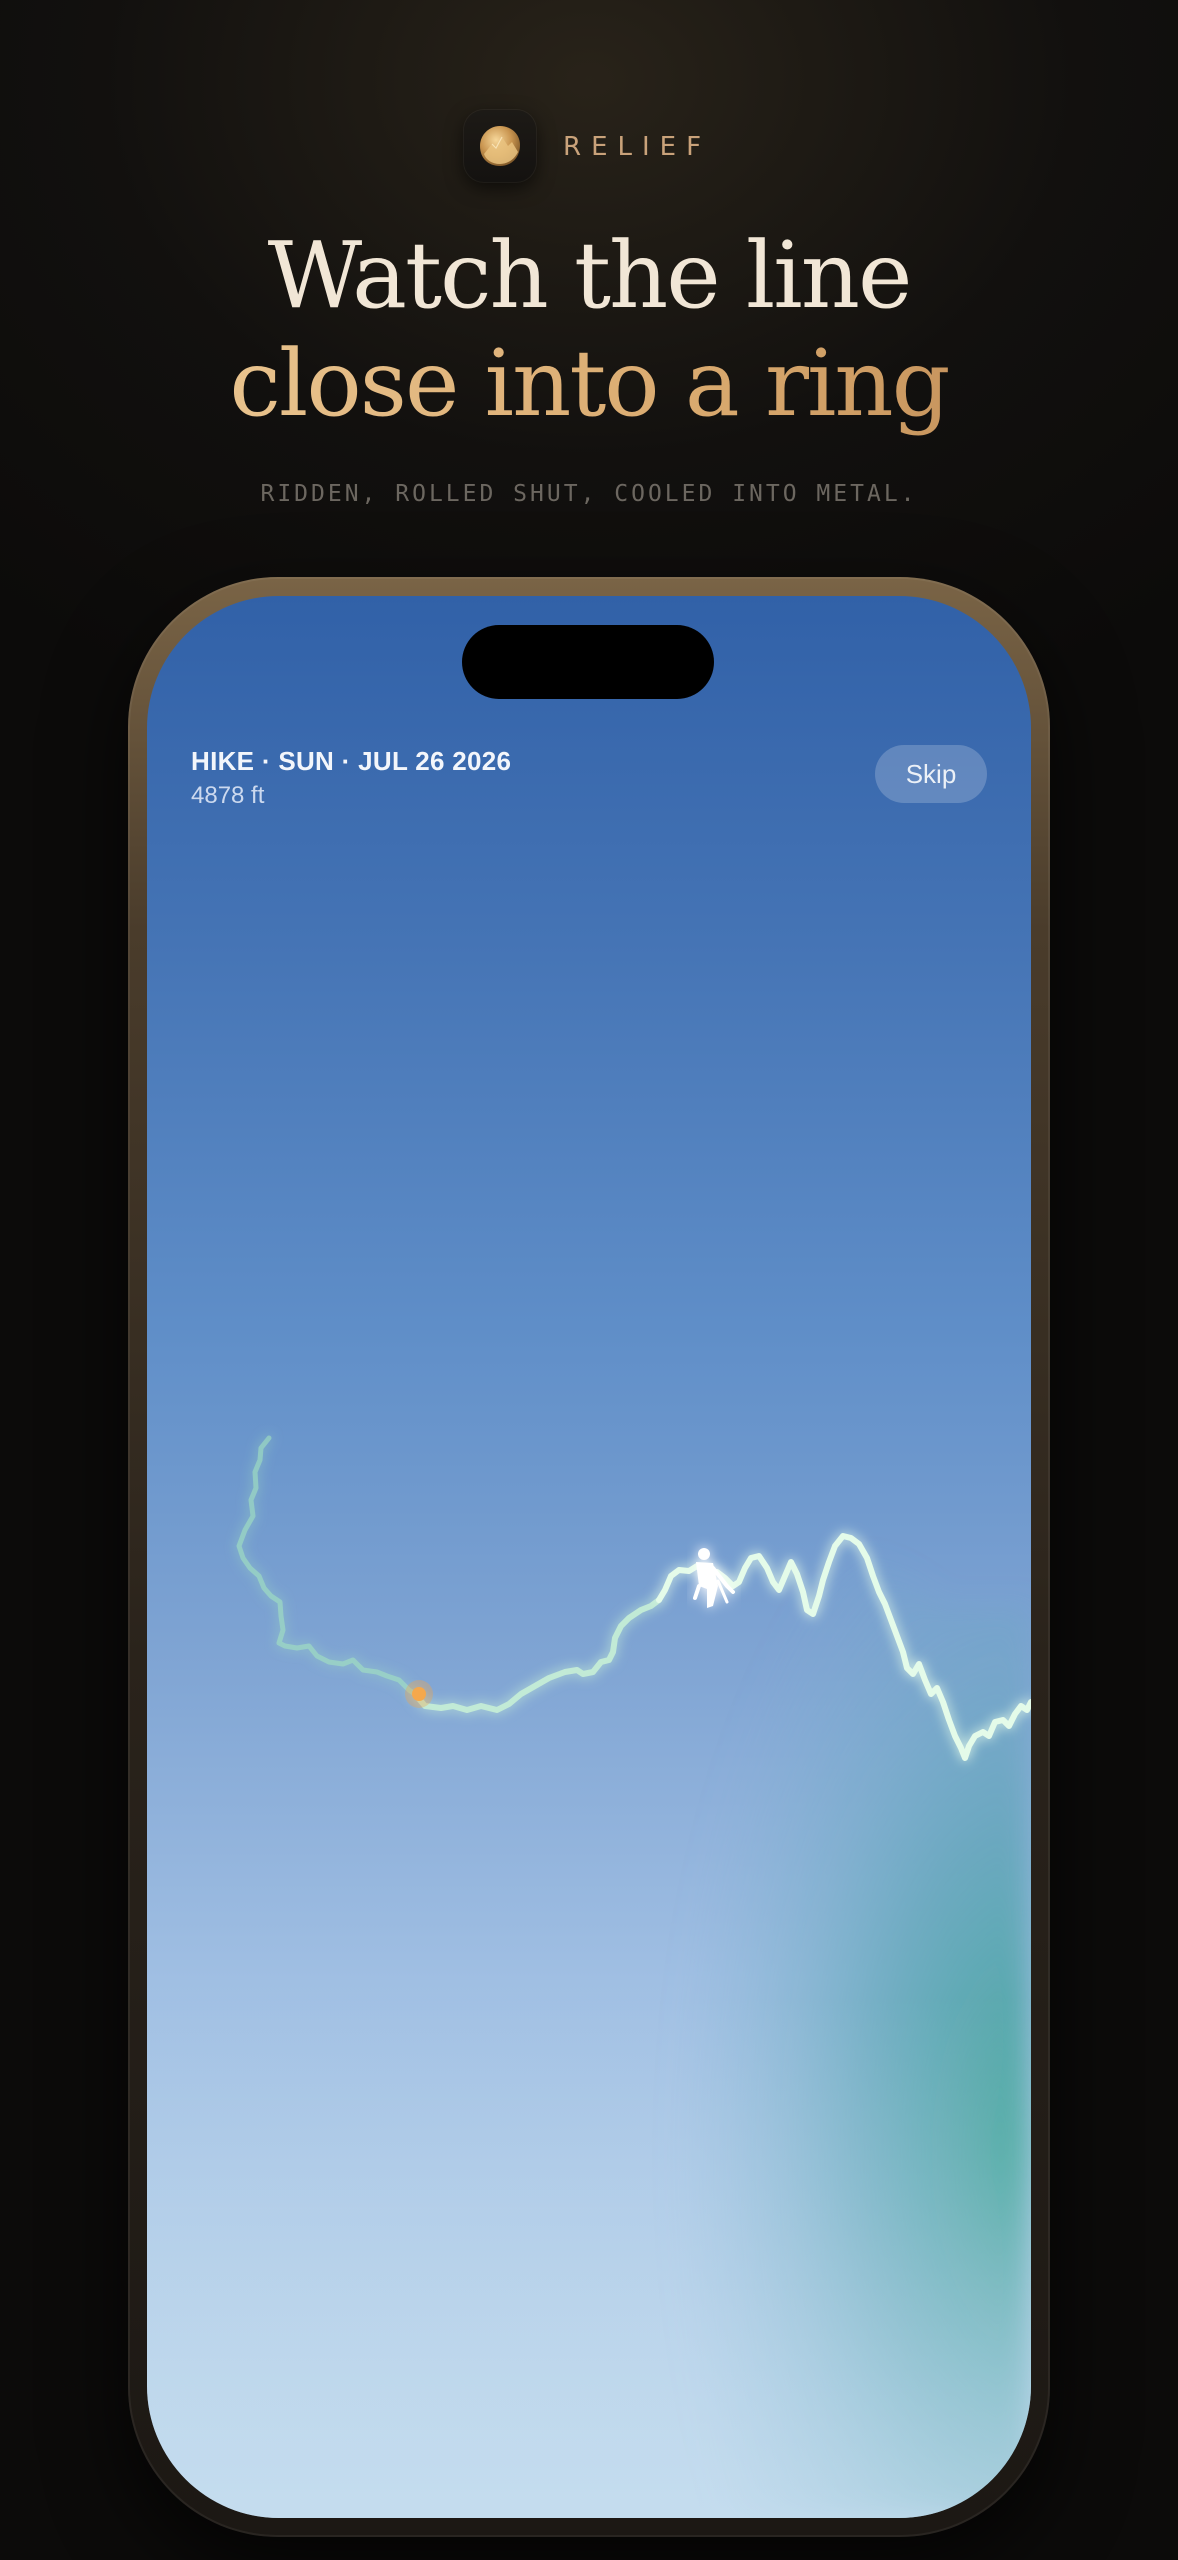  What do you see at coordinates (590, 275) in the screenshot?
I see `headline-line-1: Watch the line` at bounding box center [590, 275].